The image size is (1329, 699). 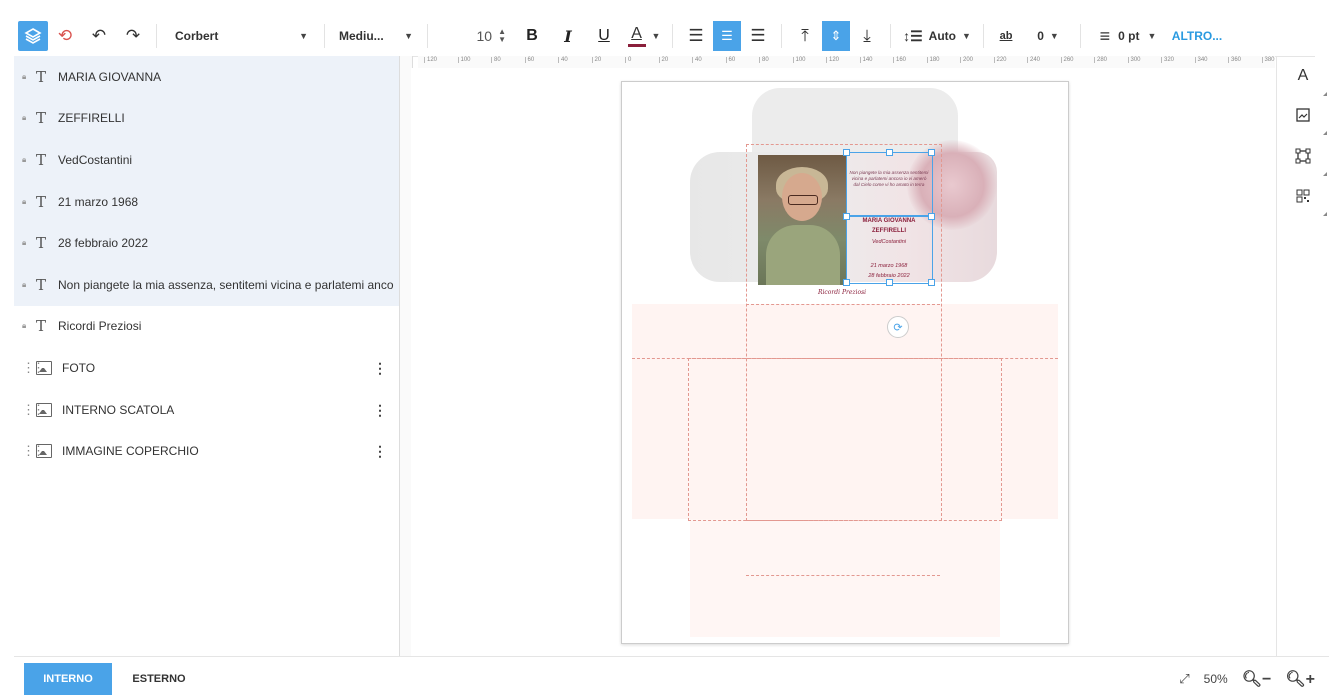 What do you see at coordinates (206, 160) in the screenshot?
I see `layer-item: 🔒︎ T VedCostantini` at bounding box center [206, 160].